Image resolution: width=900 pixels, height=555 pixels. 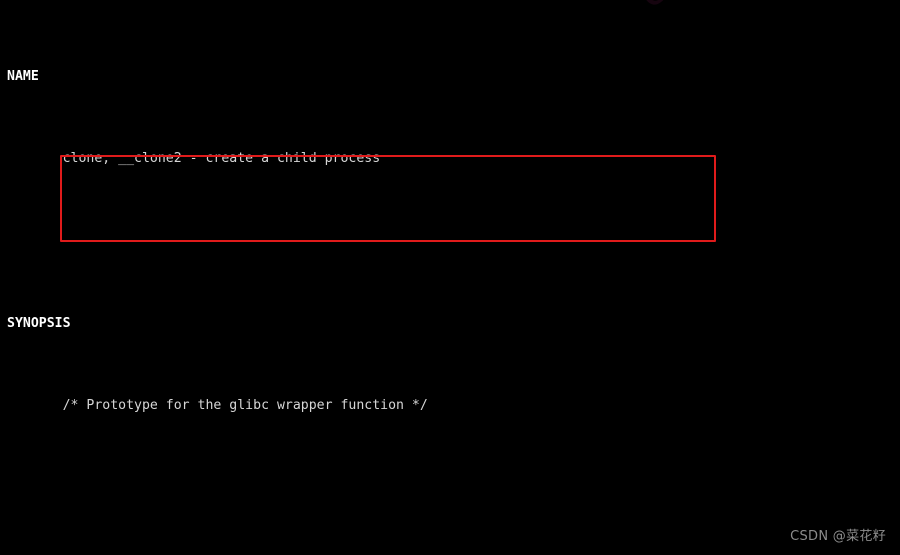 I want to click on heading-text: SYNOPSIS, so click(x=39, y=323).